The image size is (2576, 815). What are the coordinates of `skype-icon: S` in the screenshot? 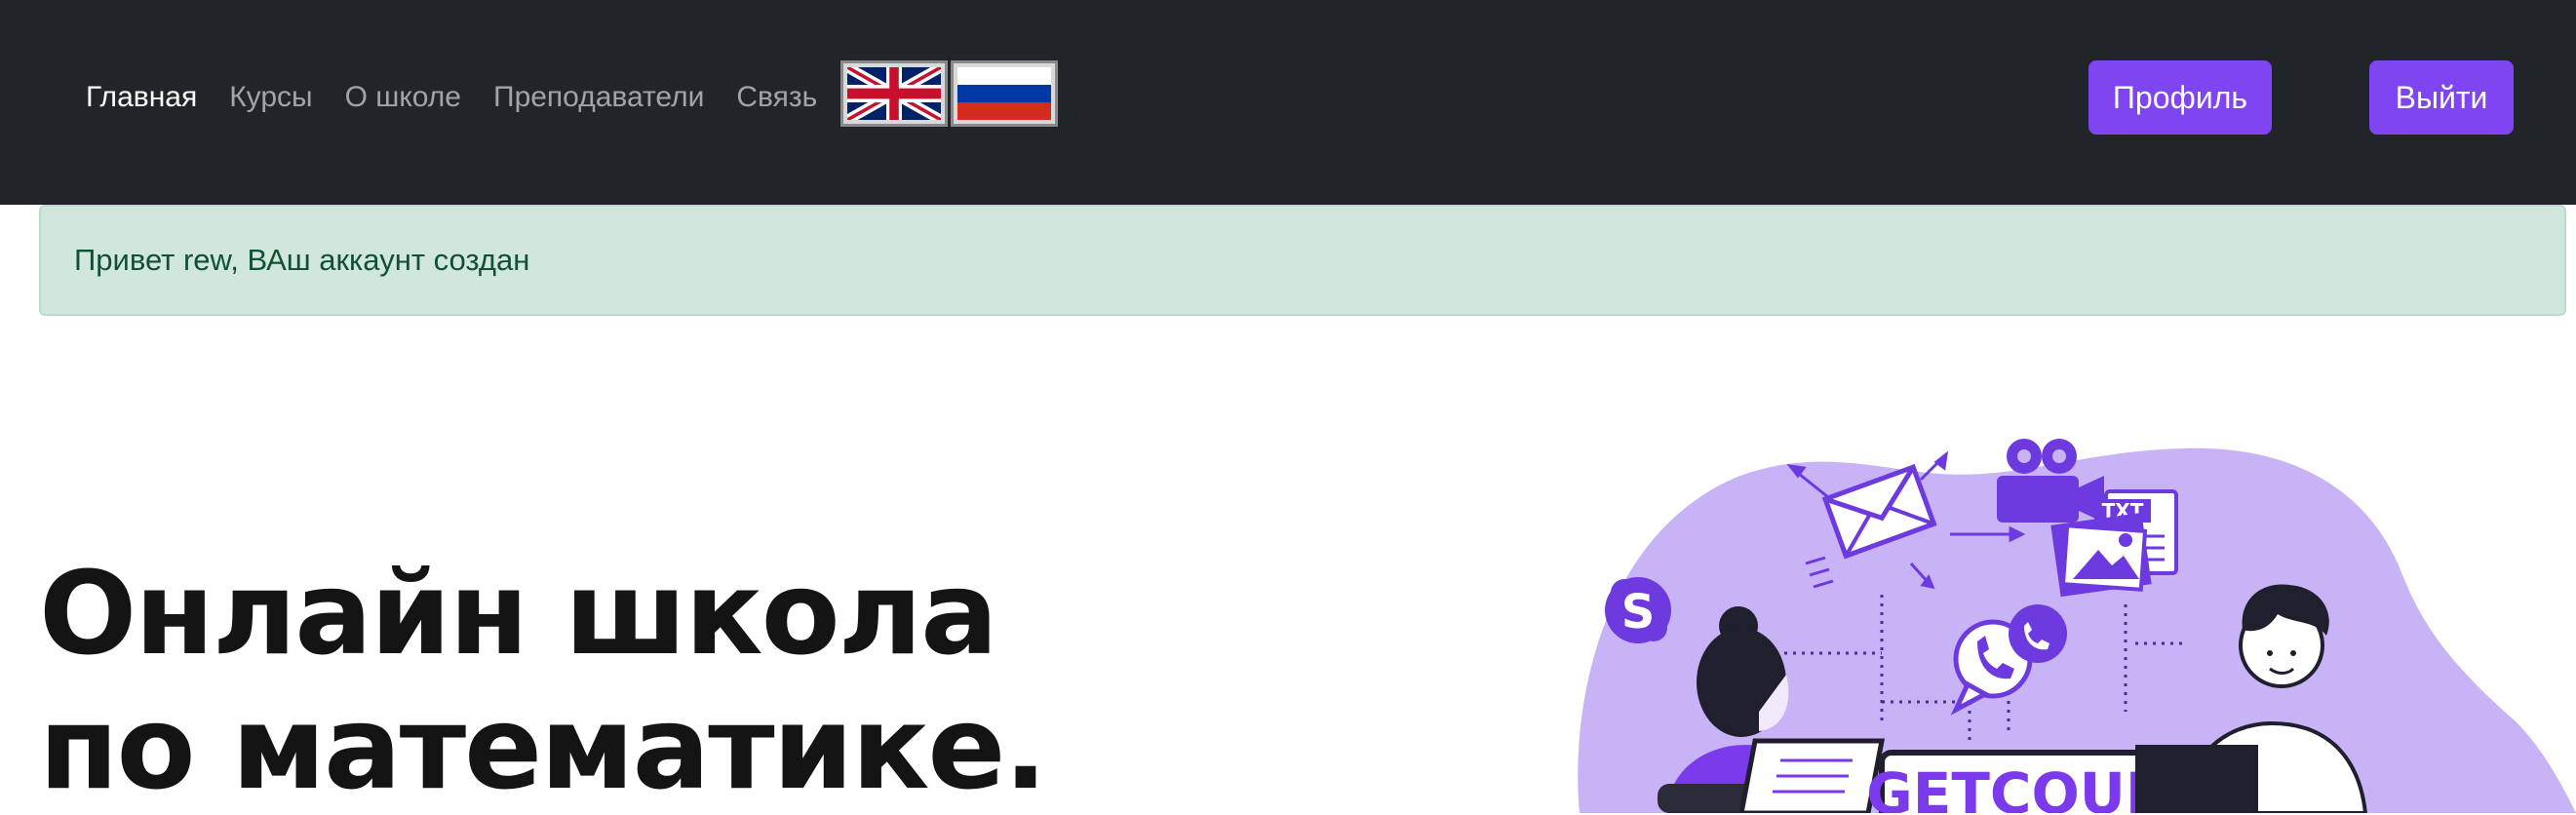 It's located at (1638, 610).